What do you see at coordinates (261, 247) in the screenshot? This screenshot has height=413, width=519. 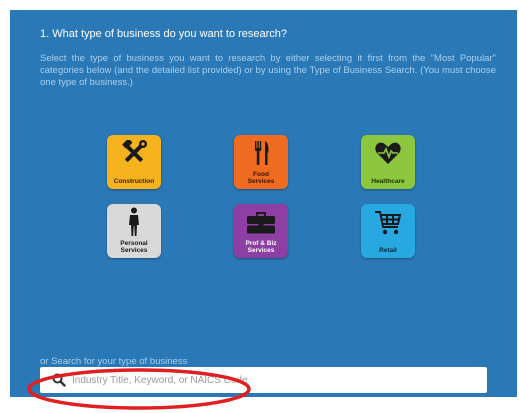 I see `category-label: Prof & Biz Services` at bounding box center [261, 247].